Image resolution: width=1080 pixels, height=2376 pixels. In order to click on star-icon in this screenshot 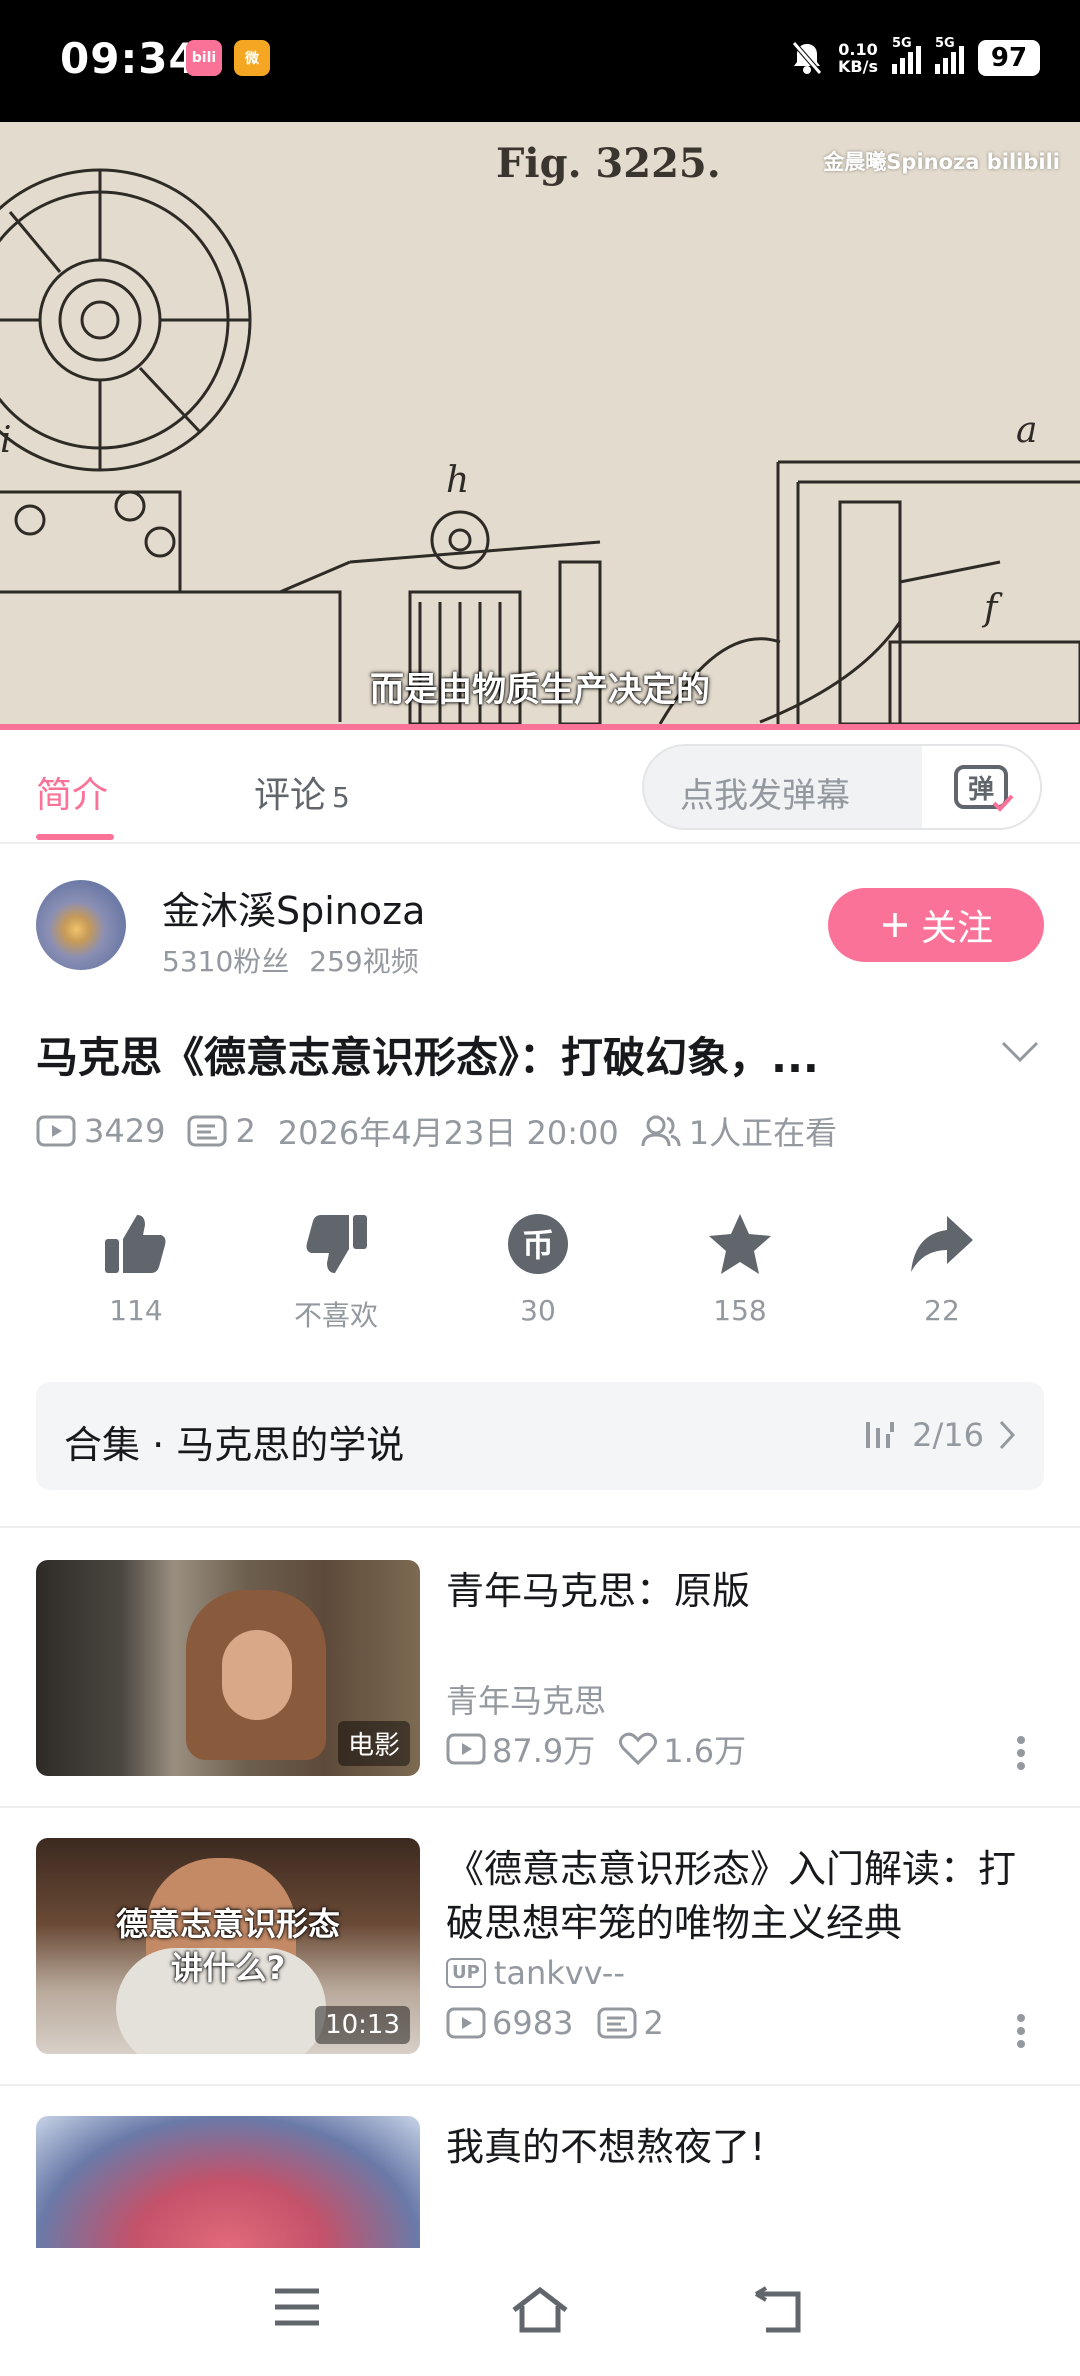, I will do `click(740, 1244)`.